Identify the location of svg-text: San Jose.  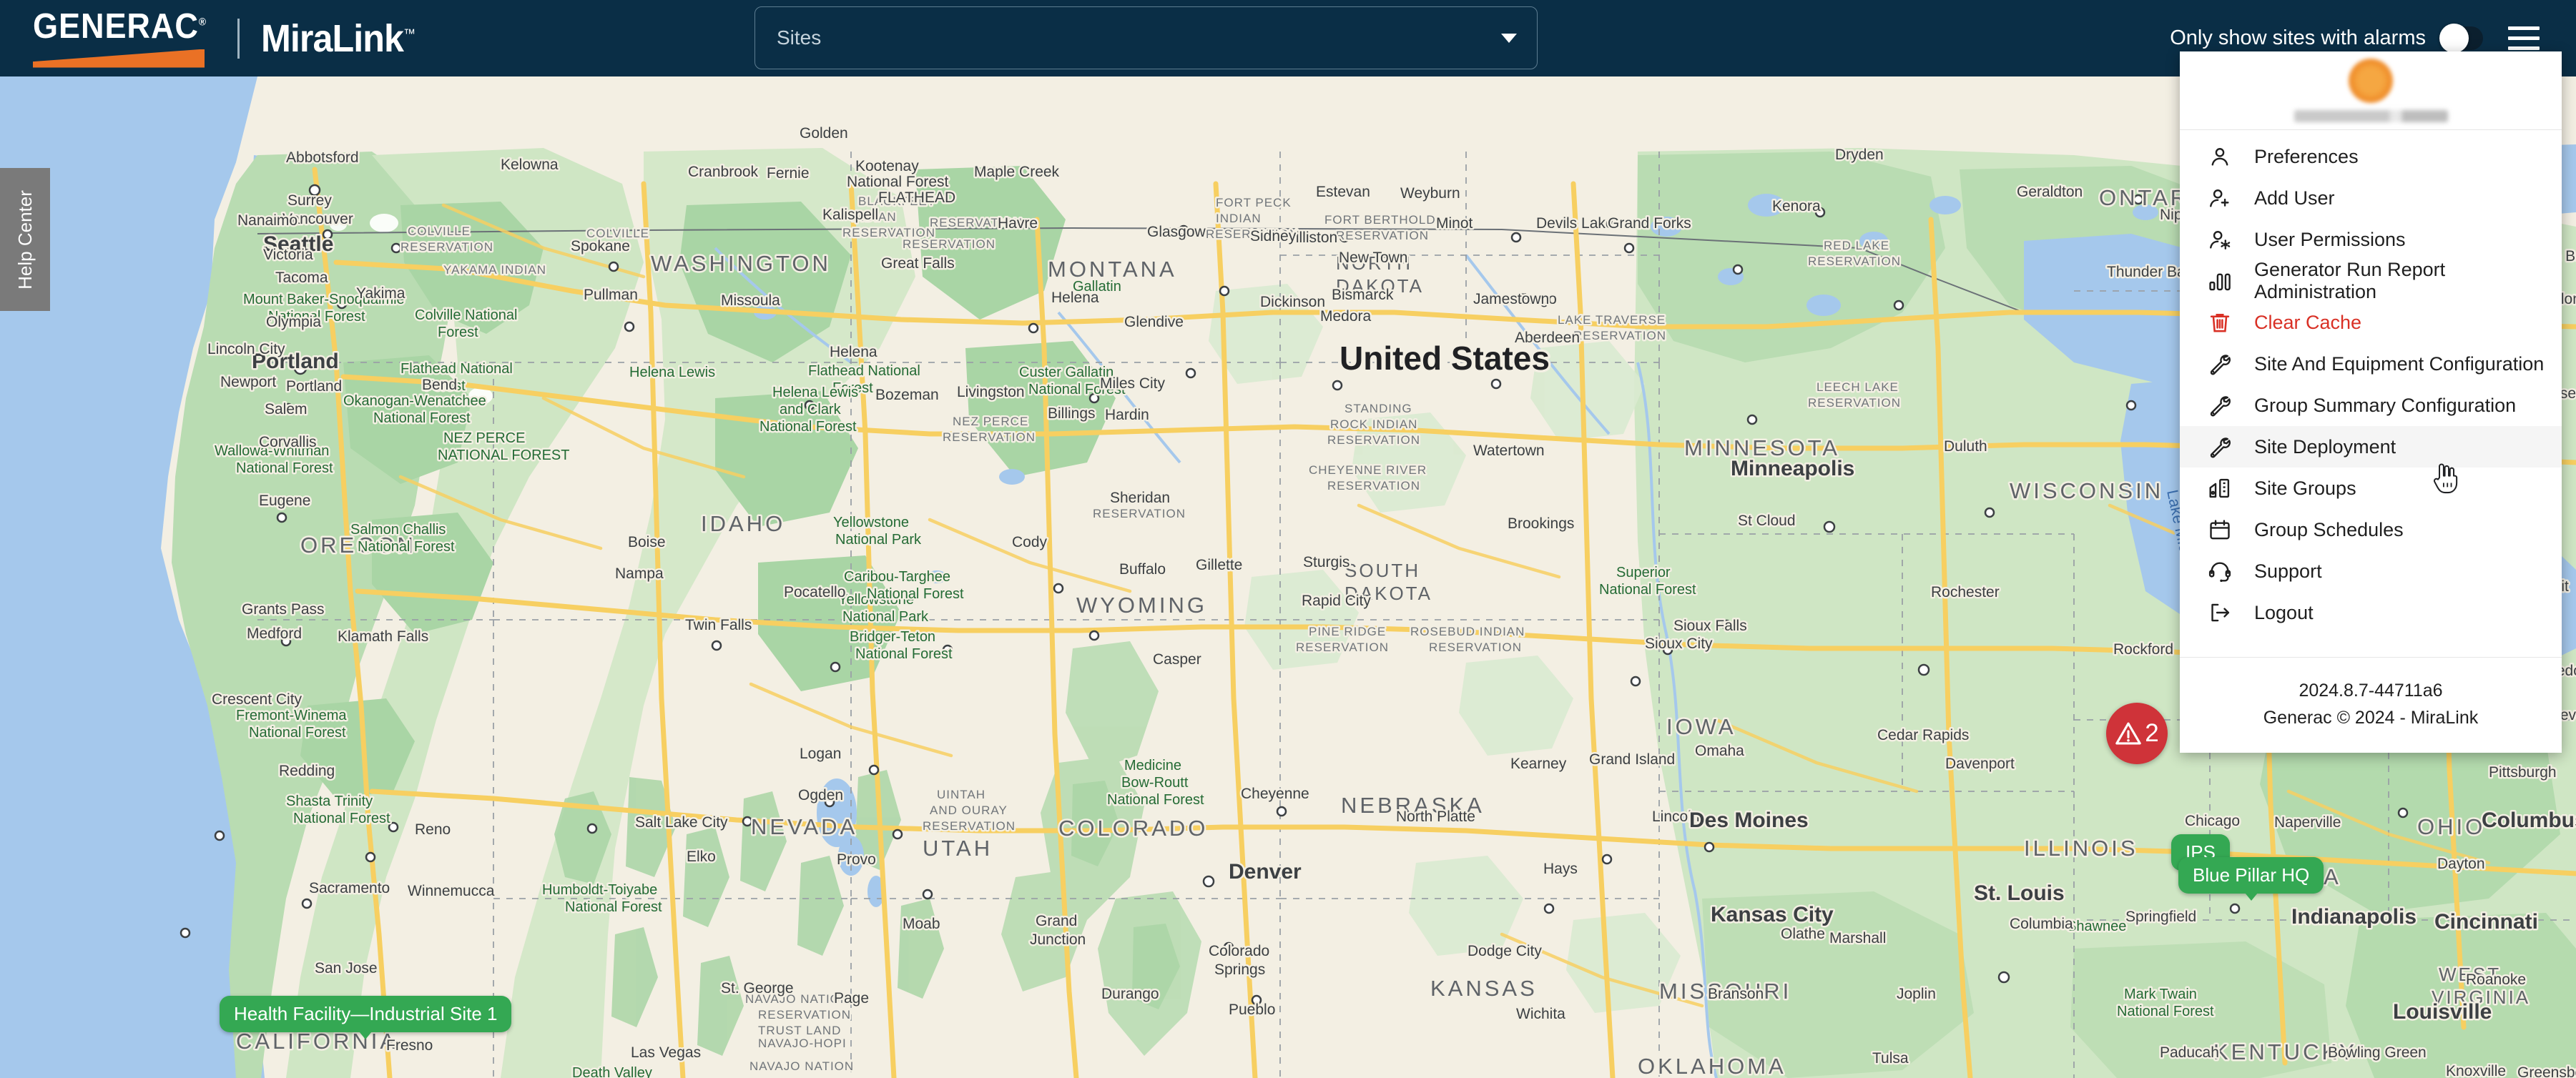
(346, 968).